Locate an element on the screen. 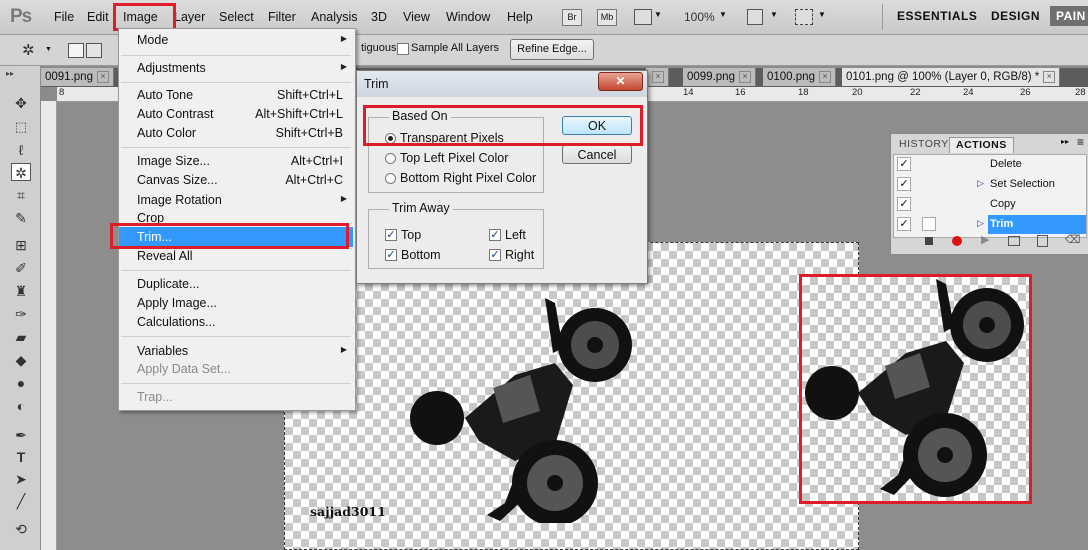 This screenshot has width=1088, height=550. menu-item-auto-color: Auto Color is located at coordinates (166, 133).